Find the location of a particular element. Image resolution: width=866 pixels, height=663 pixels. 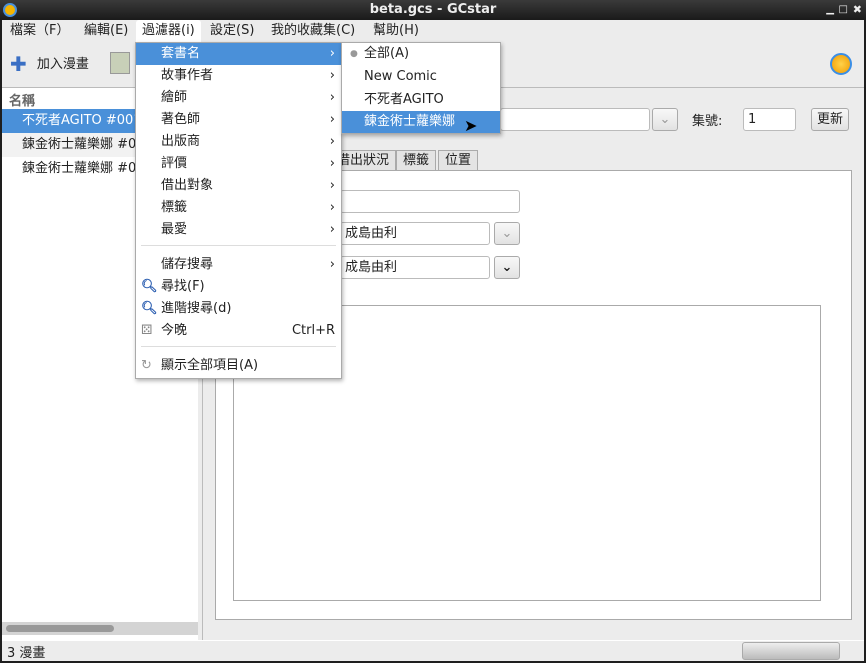

submenu-item-all: ● 全部(A) is located at coordinates (421, 54).